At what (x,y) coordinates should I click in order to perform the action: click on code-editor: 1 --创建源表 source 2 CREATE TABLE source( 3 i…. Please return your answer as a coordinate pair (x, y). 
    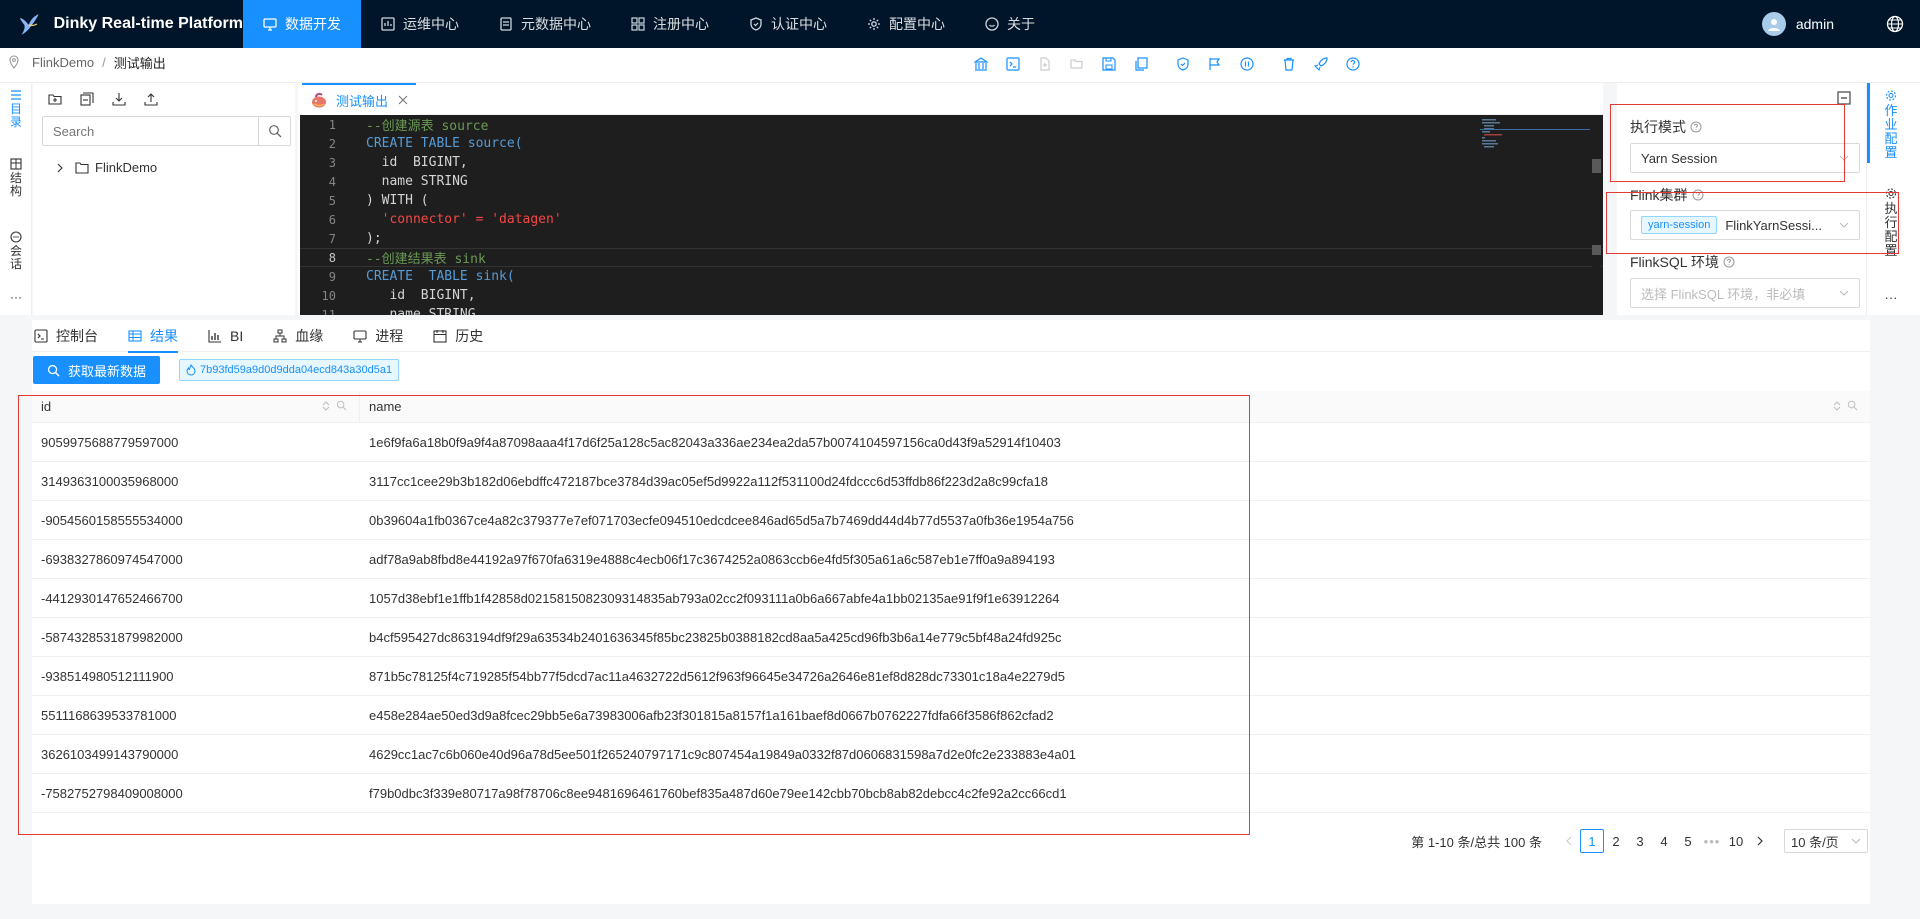
    Looking at the image, I should click on (951, 215).